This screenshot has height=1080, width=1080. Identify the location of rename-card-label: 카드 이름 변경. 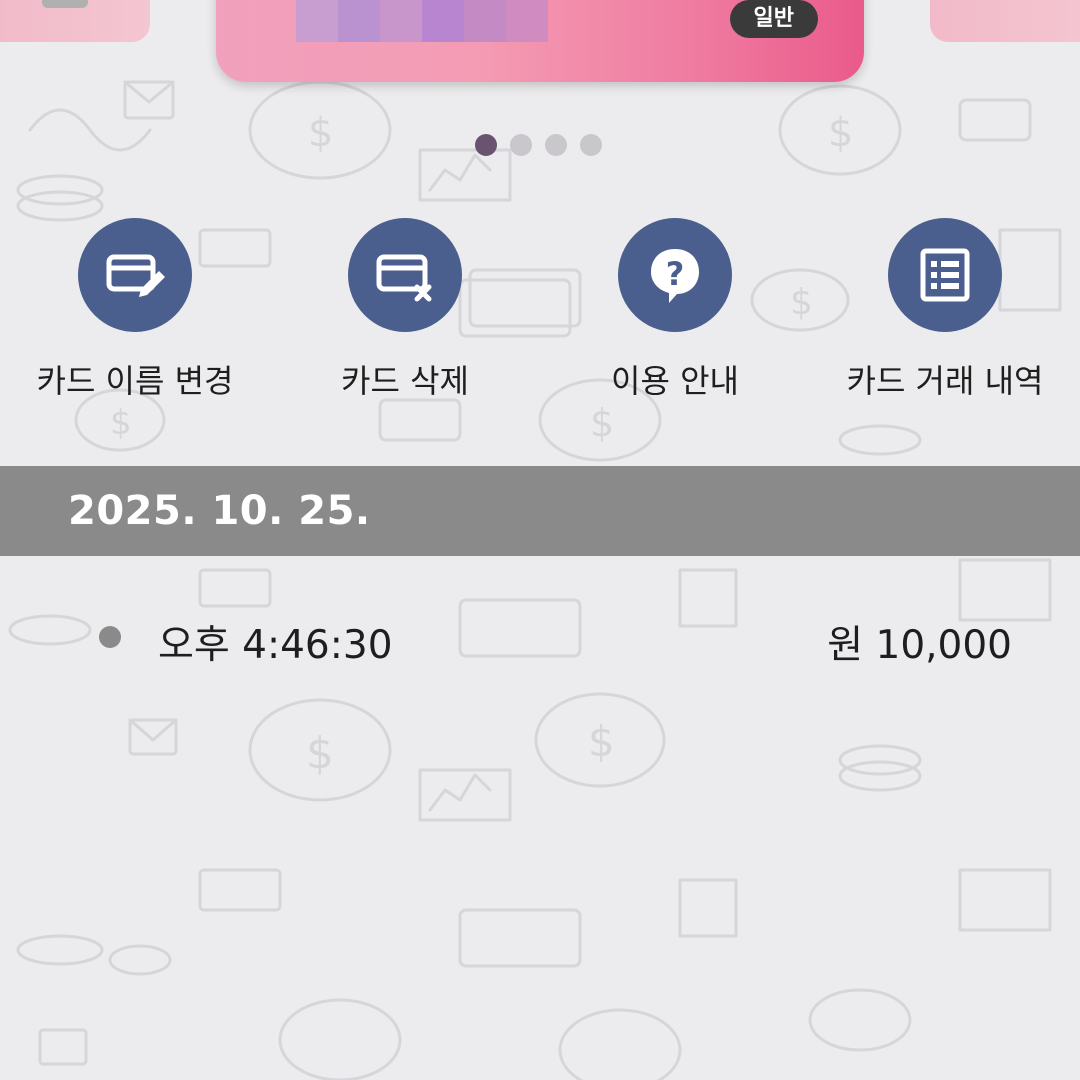
(135, 381).